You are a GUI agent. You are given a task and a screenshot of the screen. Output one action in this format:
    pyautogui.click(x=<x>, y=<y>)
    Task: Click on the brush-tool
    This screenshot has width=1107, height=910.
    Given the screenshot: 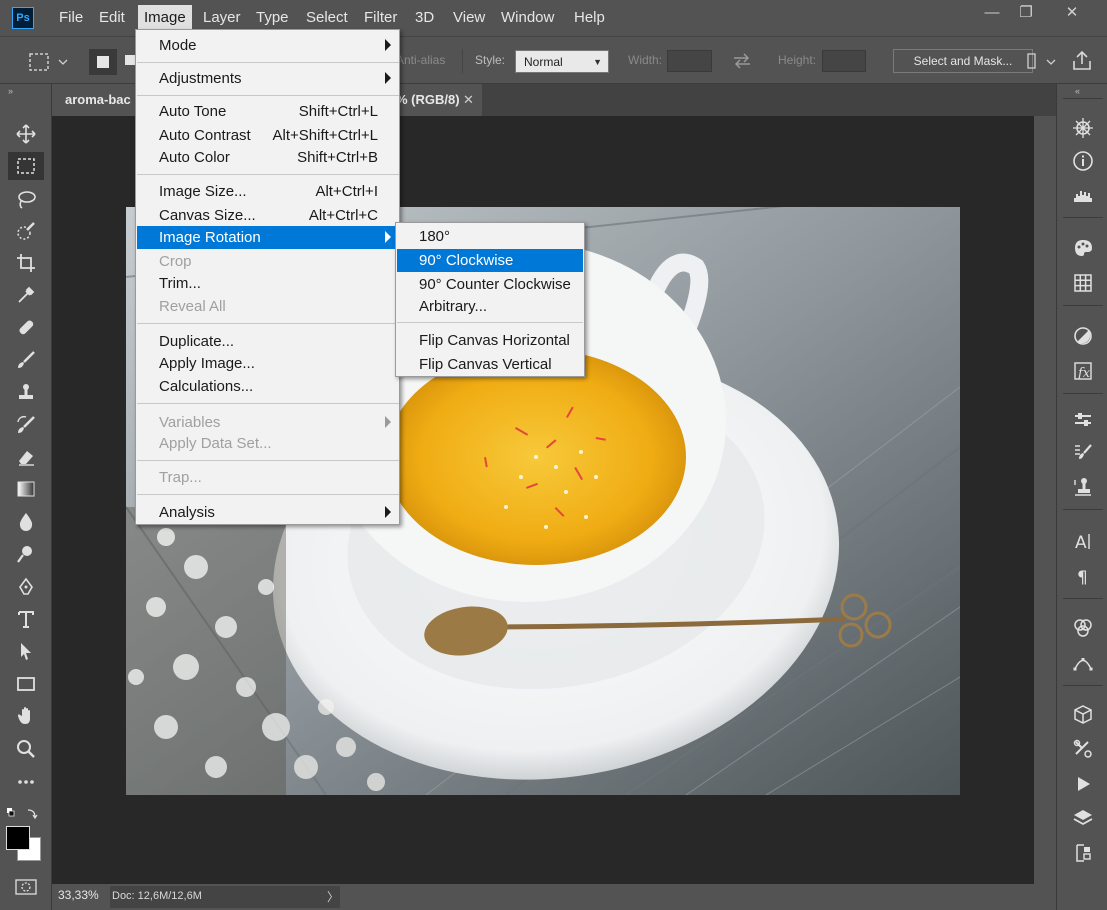 What is the action you would take?
    pyautogui.click(x=26, y=360)
    